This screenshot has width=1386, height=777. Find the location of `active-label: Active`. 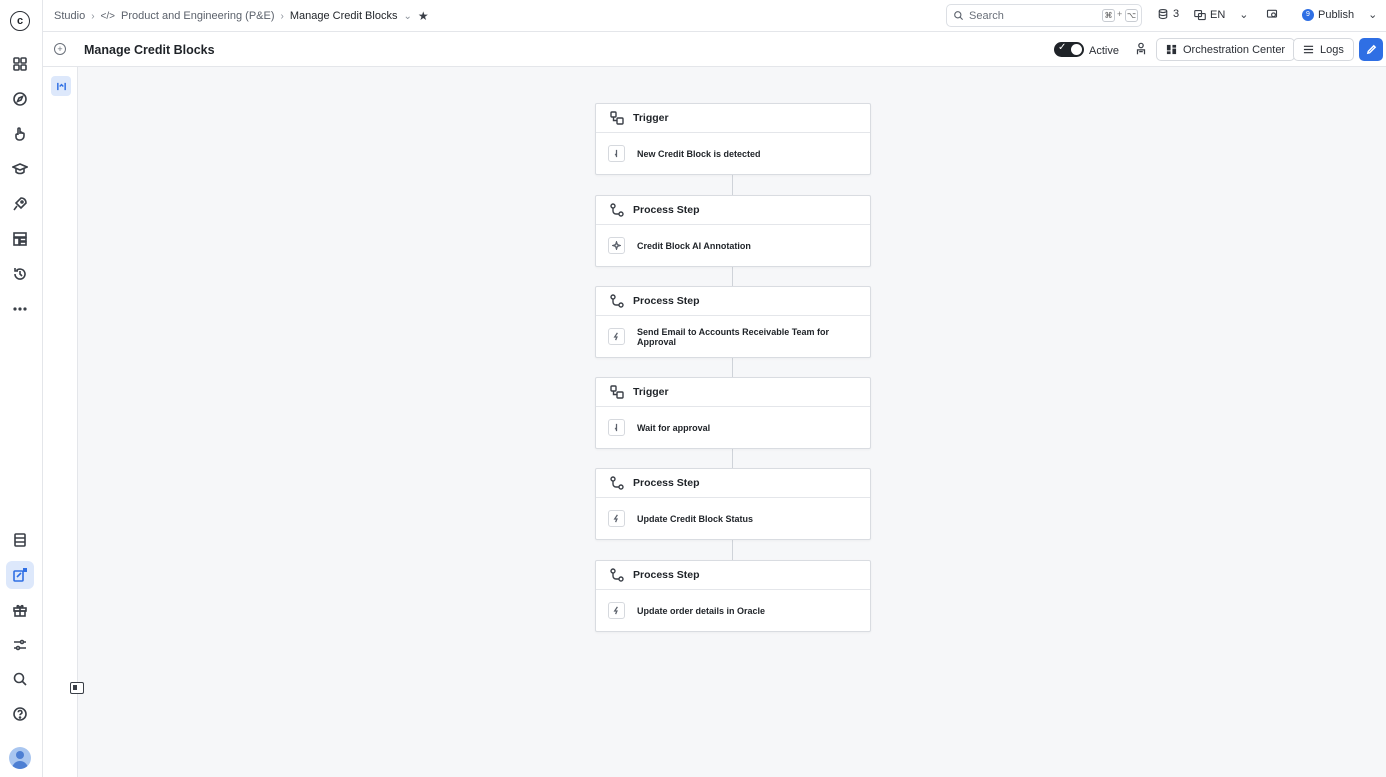

active-label: Active is located at coordinates (1104, 51).